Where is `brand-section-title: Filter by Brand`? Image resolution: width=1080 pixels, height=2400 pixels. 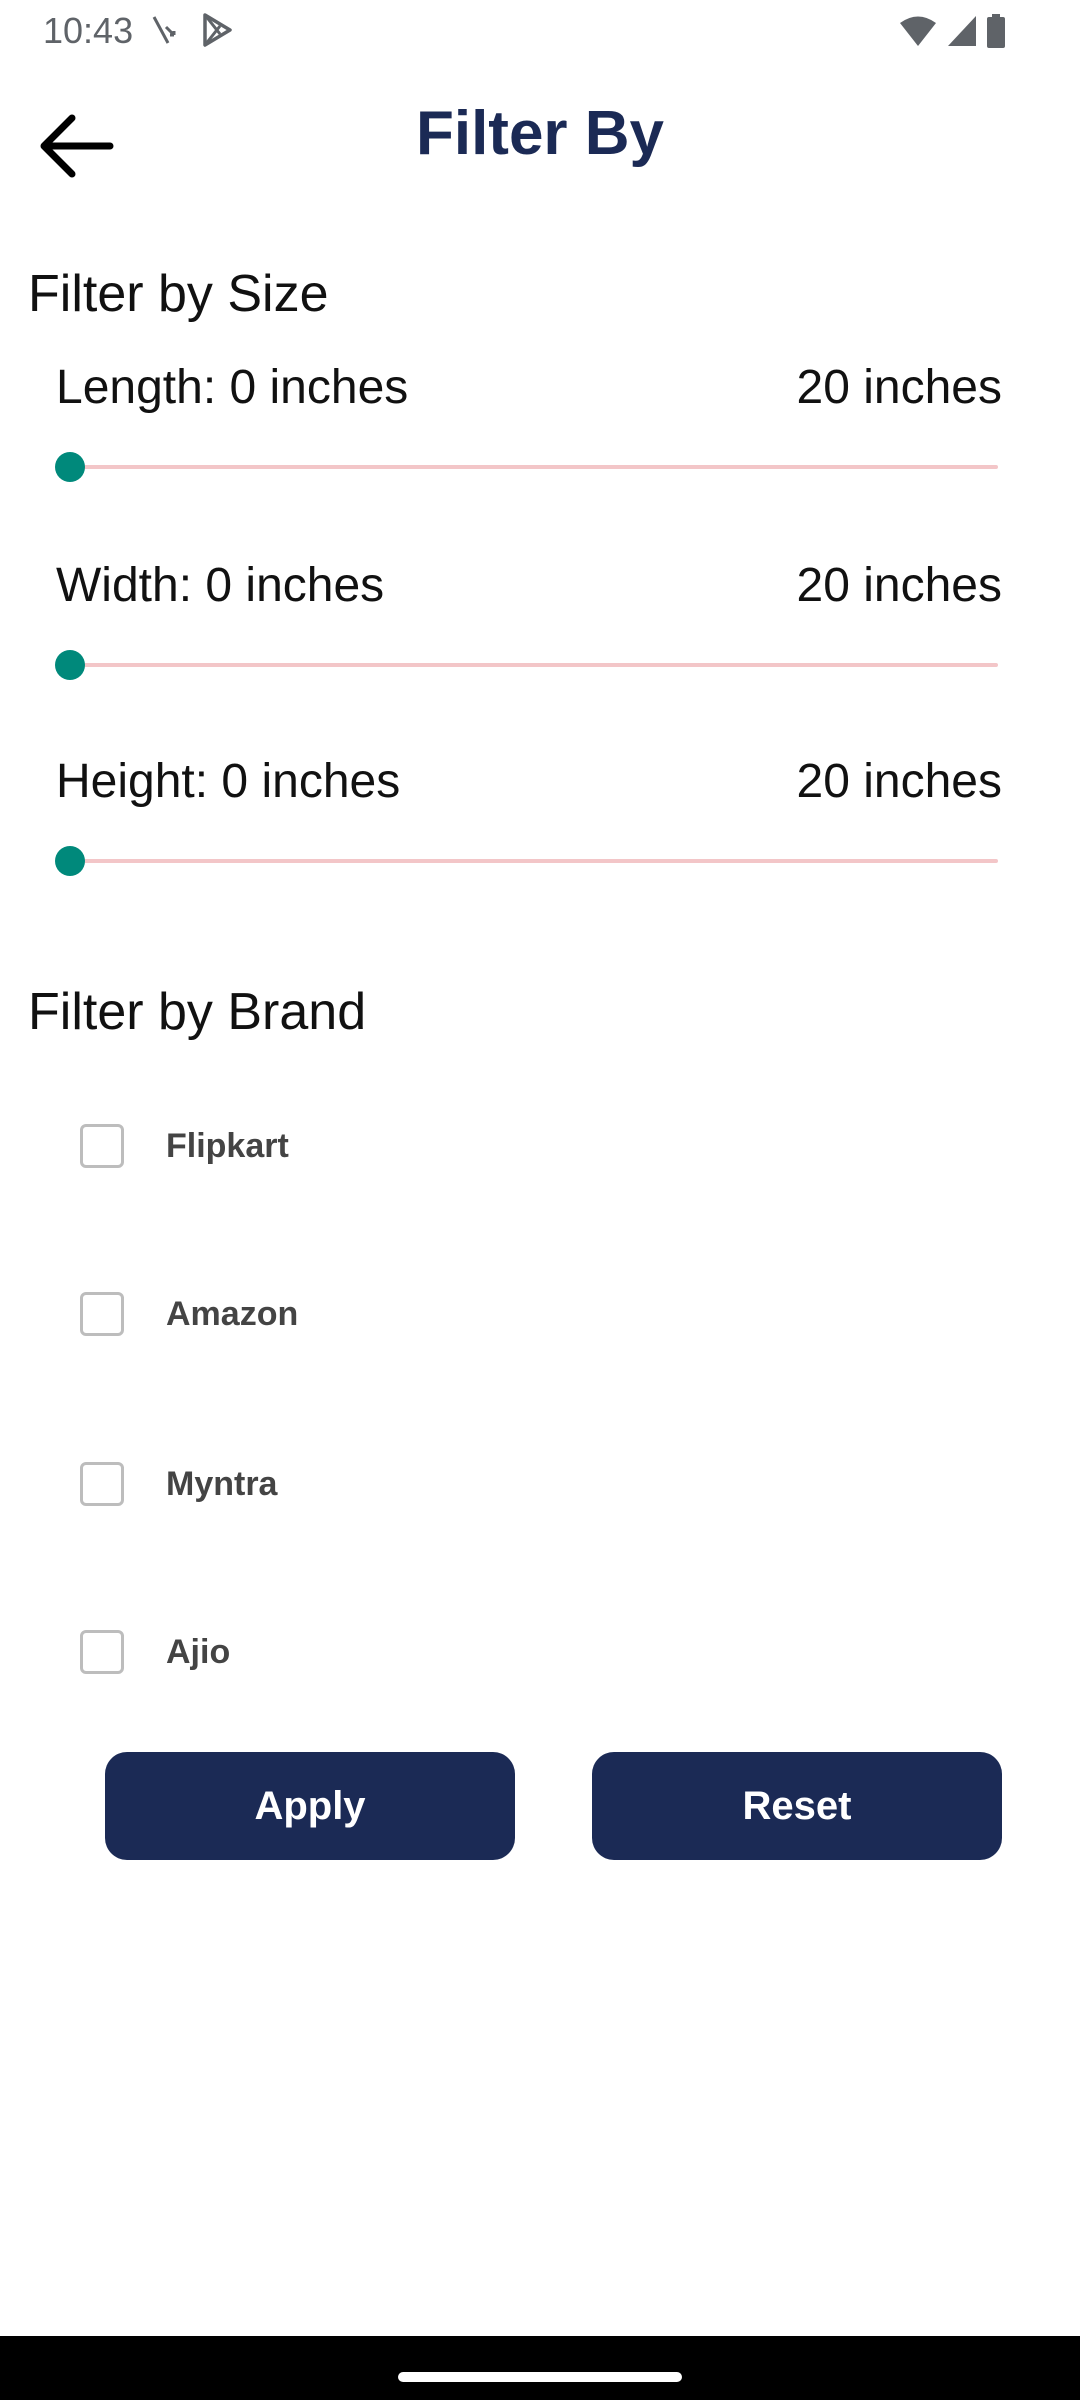
brand-section-title: Filter by Brand is located at coordinates (197, 1012).